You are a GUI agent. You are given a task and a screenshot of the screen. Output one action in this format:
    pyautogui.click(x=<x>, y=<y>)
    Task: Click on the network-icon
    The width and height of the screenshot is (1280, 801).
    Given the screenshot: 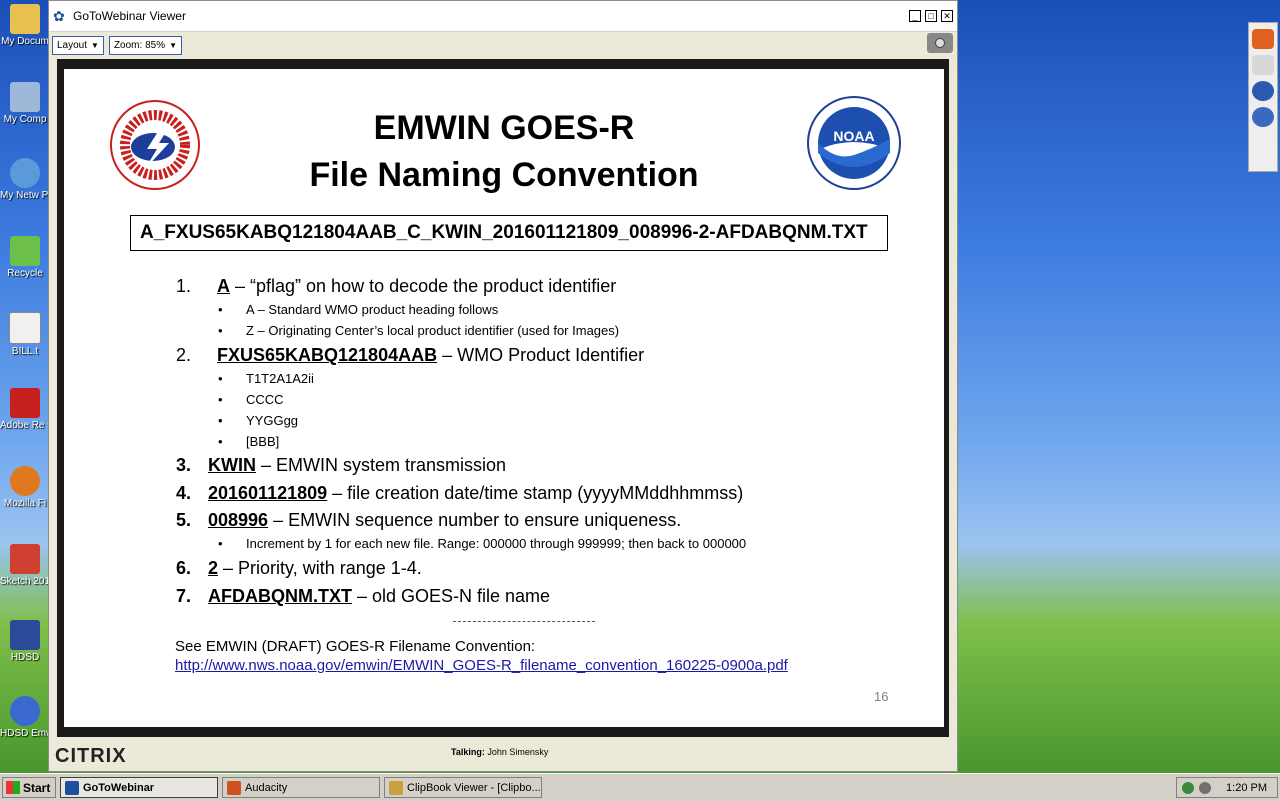 What is the action you would take?
    pyautogui.click(x=25, y=173)
    